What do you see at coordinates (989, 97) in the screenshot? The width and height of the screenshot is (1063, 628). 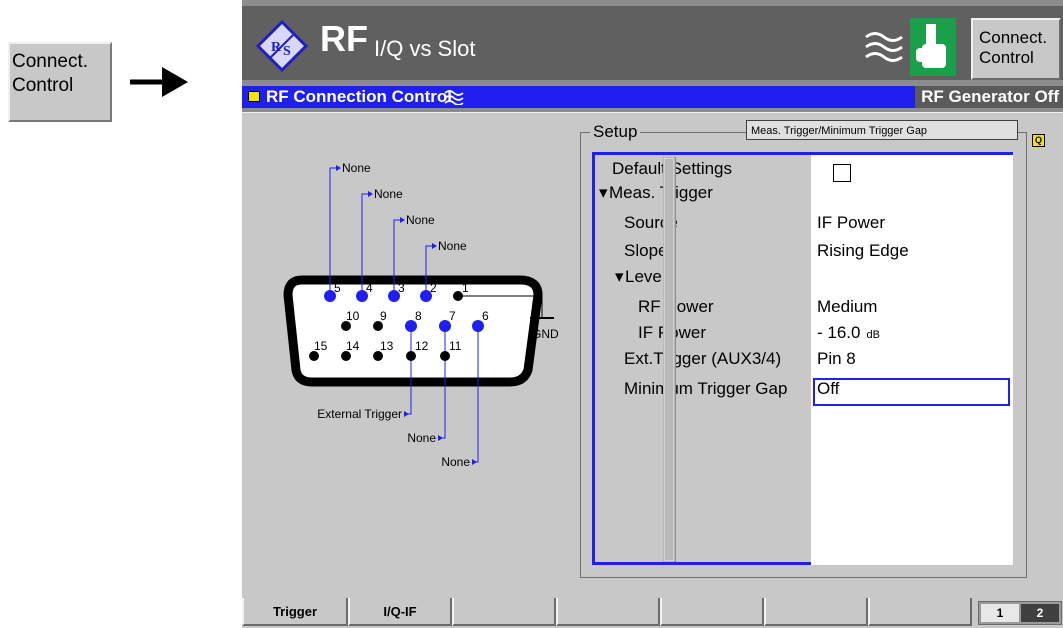 I see `rf-generator-status: RF Generator Off` at bounding box center [989, 97].